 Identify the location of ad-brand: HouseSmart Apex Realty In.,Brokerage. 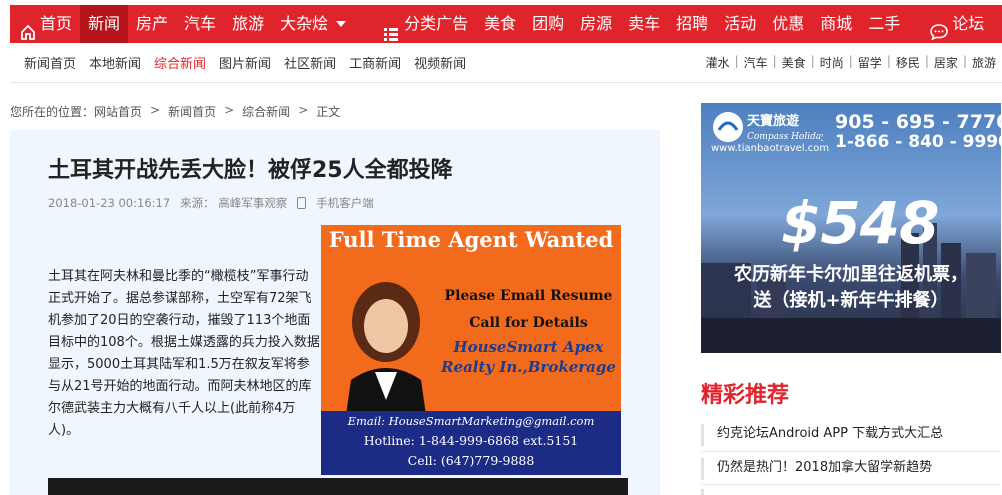
(528, 357).